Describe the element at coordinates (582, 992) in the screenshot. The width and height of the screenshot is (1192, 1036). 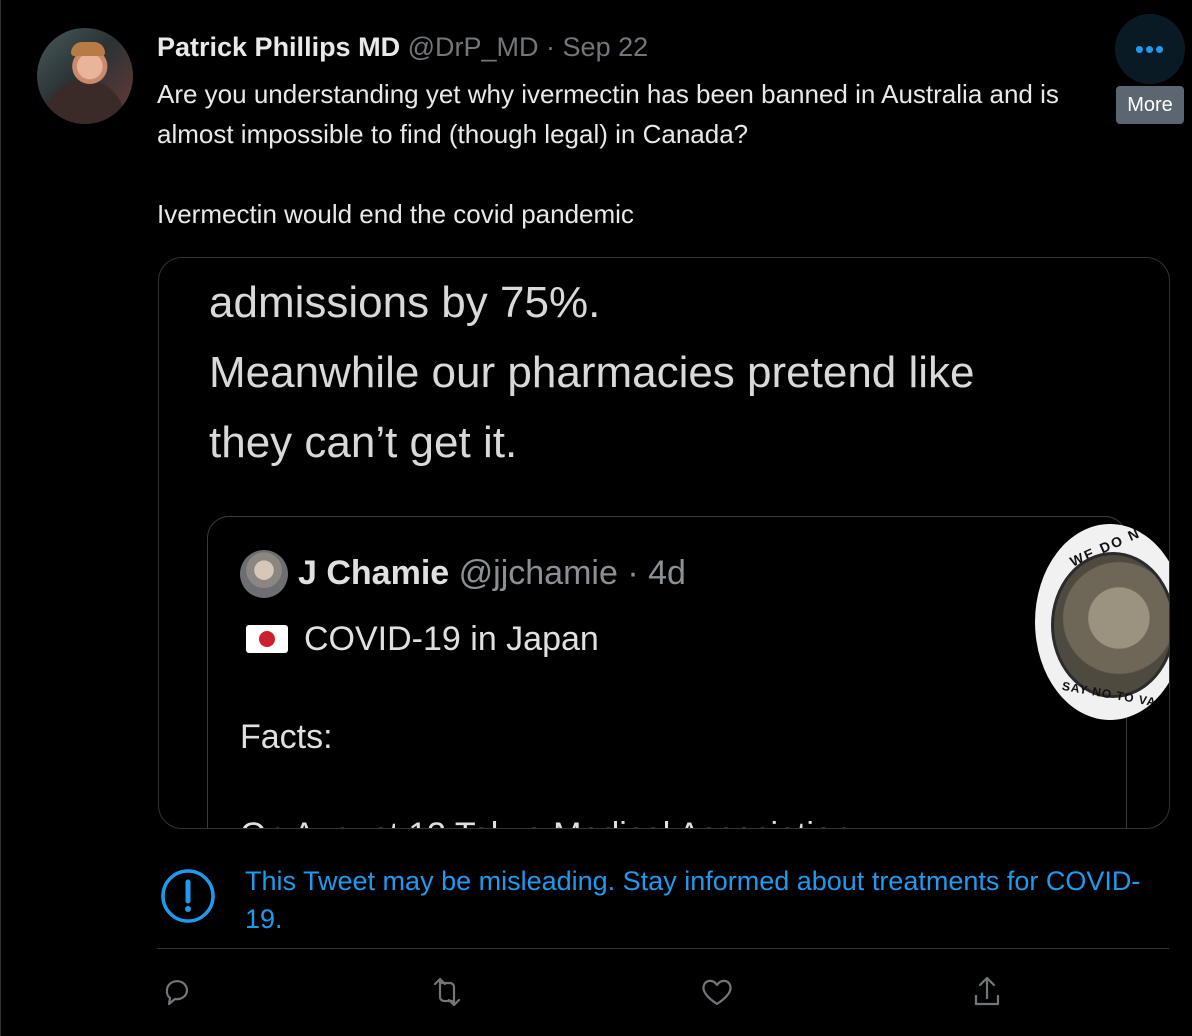
I see `tweet-actions-bar` at that location.